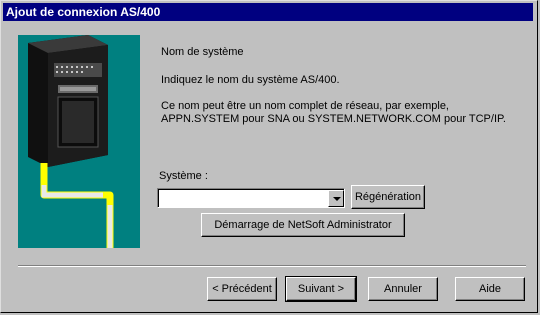  What do you see at coordinates (388, 197) in the screenshot?
I see `regenerate-button: Régénération` at bounding box center [388, 197].